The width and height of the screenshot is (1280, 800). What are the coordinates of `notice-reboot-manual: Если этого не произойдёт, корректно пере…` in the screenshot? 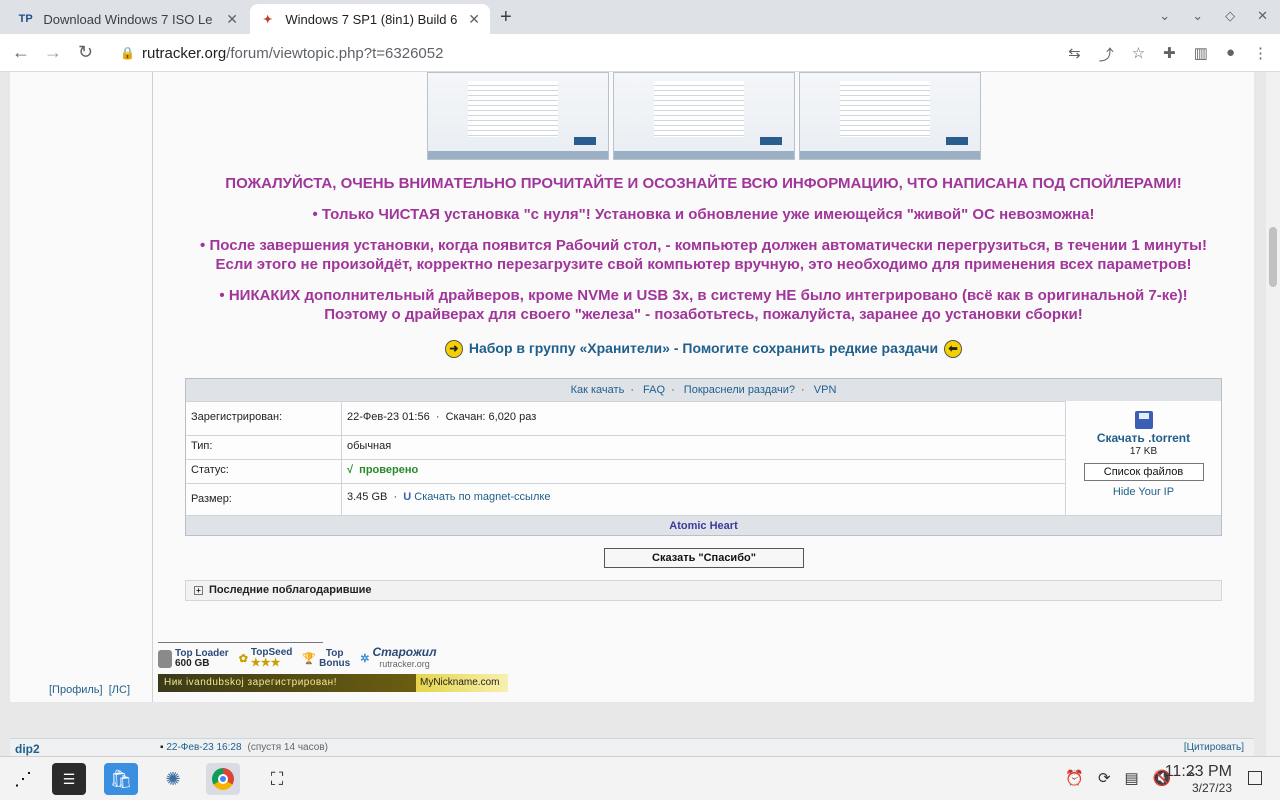 It's located at (703, 264).